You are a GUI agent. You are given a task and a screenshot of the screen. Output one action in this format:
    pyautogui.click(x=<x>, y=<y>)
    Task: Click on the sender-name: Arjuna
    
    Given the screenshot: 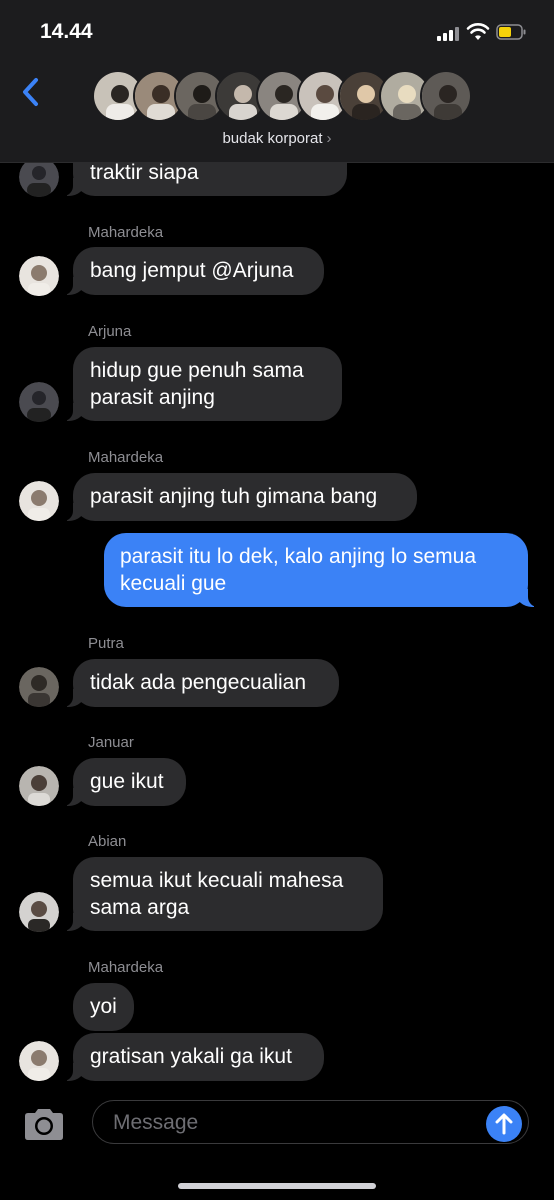 What is the action you would take?
    pyautogui.click(x=110, y=331)
    